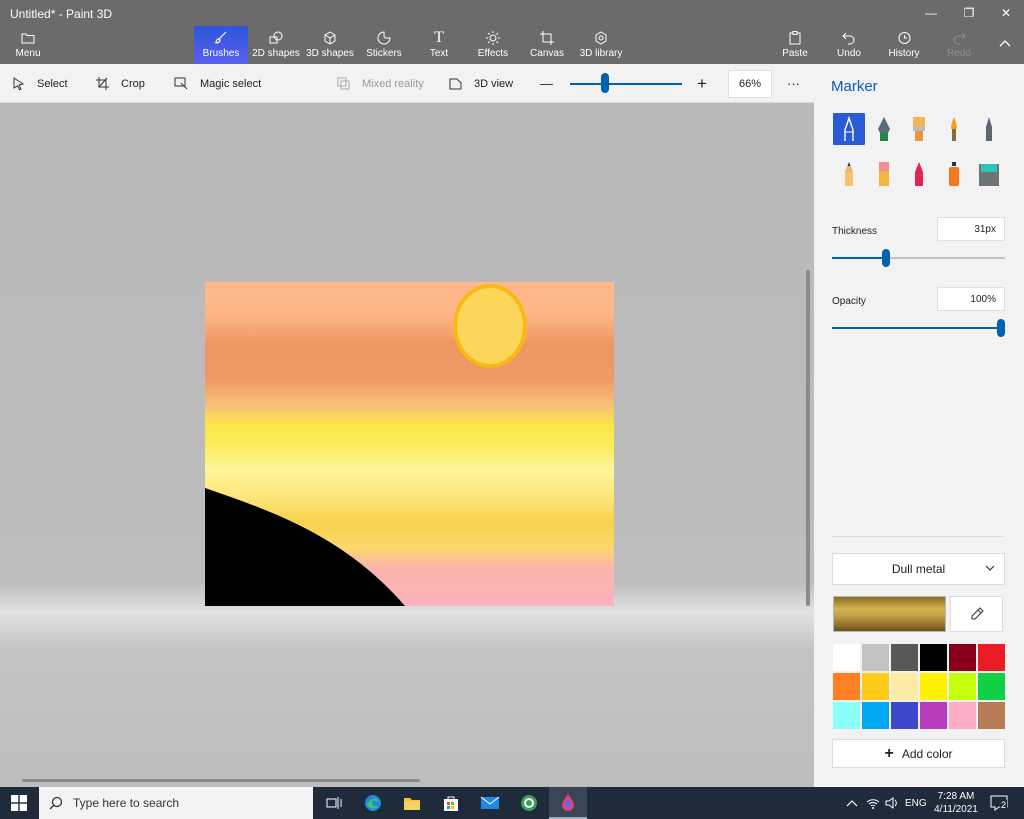 The image size is (1024, 819). What do you see at coordinates (999, 803) in the screenshot?
I see `notification-center-button: 2` at bounding box center [999, 803].